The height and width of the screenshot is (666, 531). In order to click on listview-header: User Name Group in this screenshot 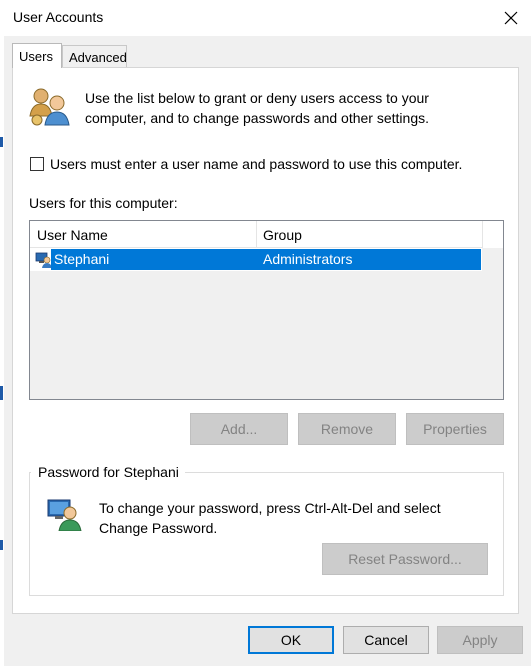, I will do `click(256, 234)`.